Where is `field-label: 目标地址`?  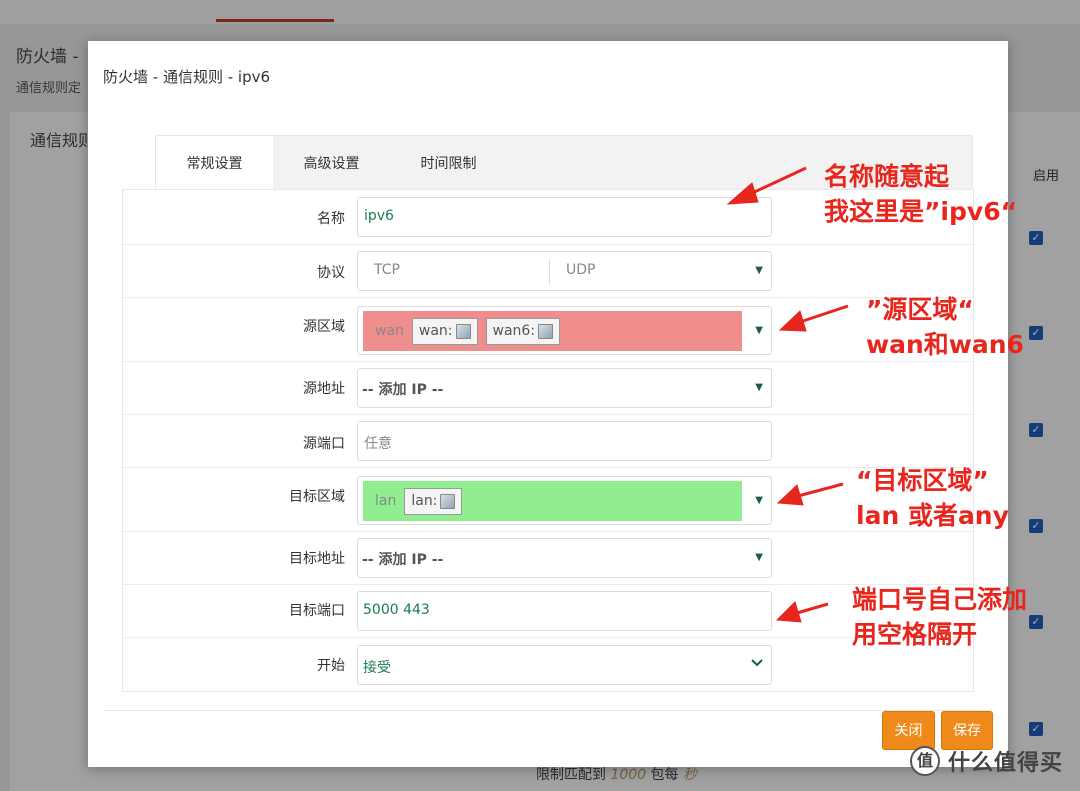
field-label: 目标地址 is located at coordinates (317, 559).